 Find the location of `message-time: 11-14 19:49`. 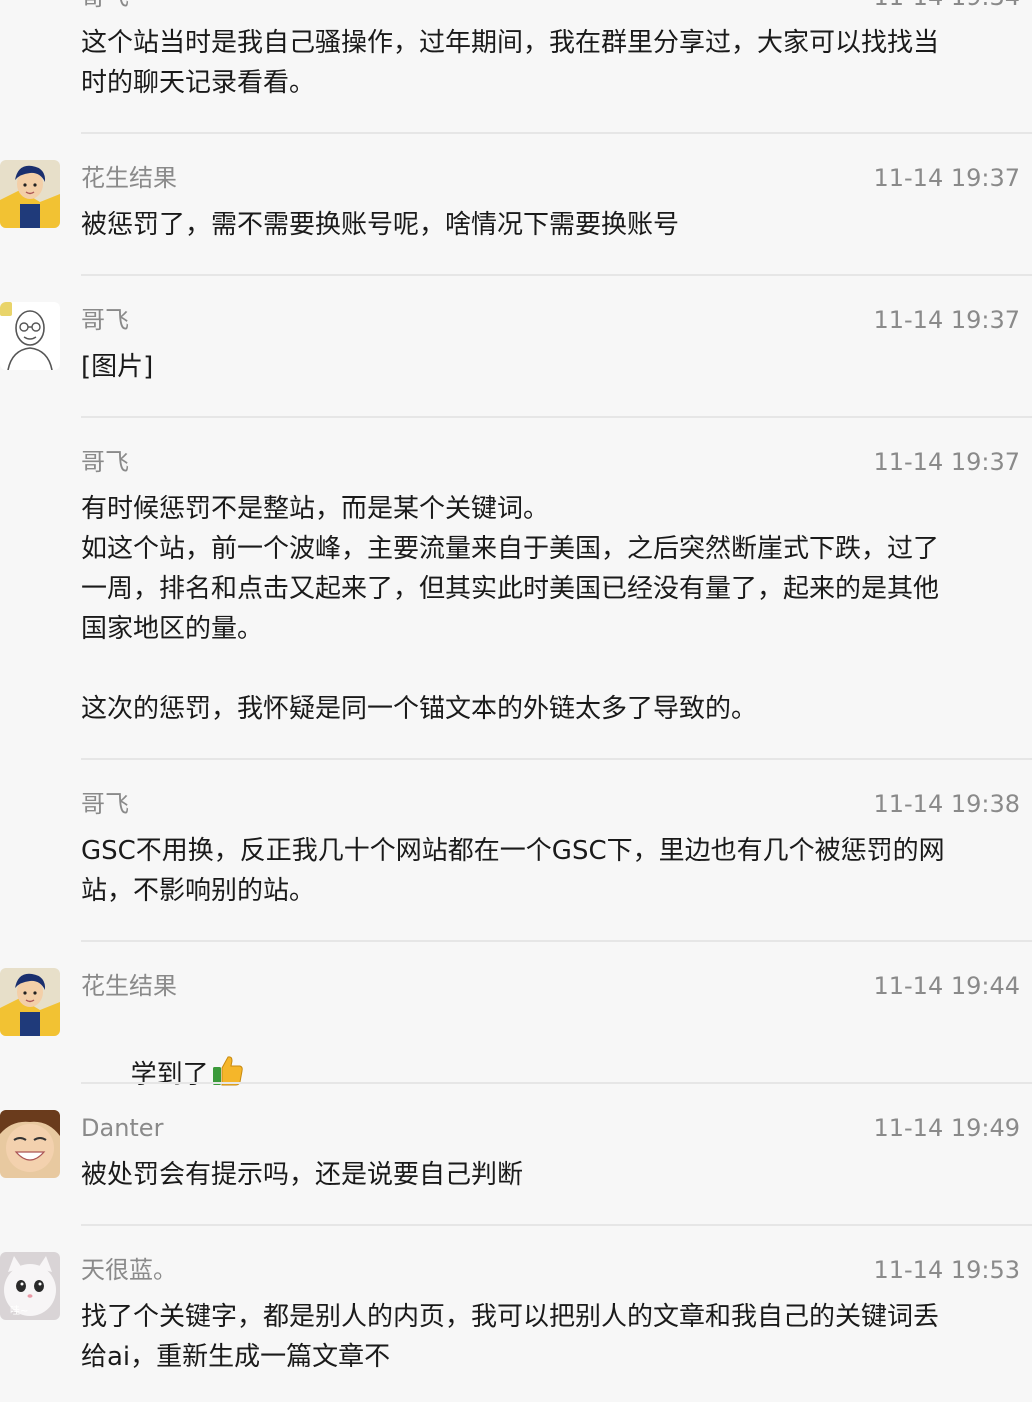

message-time: 11-14 19:49 is located at coordinates (946, 1128).